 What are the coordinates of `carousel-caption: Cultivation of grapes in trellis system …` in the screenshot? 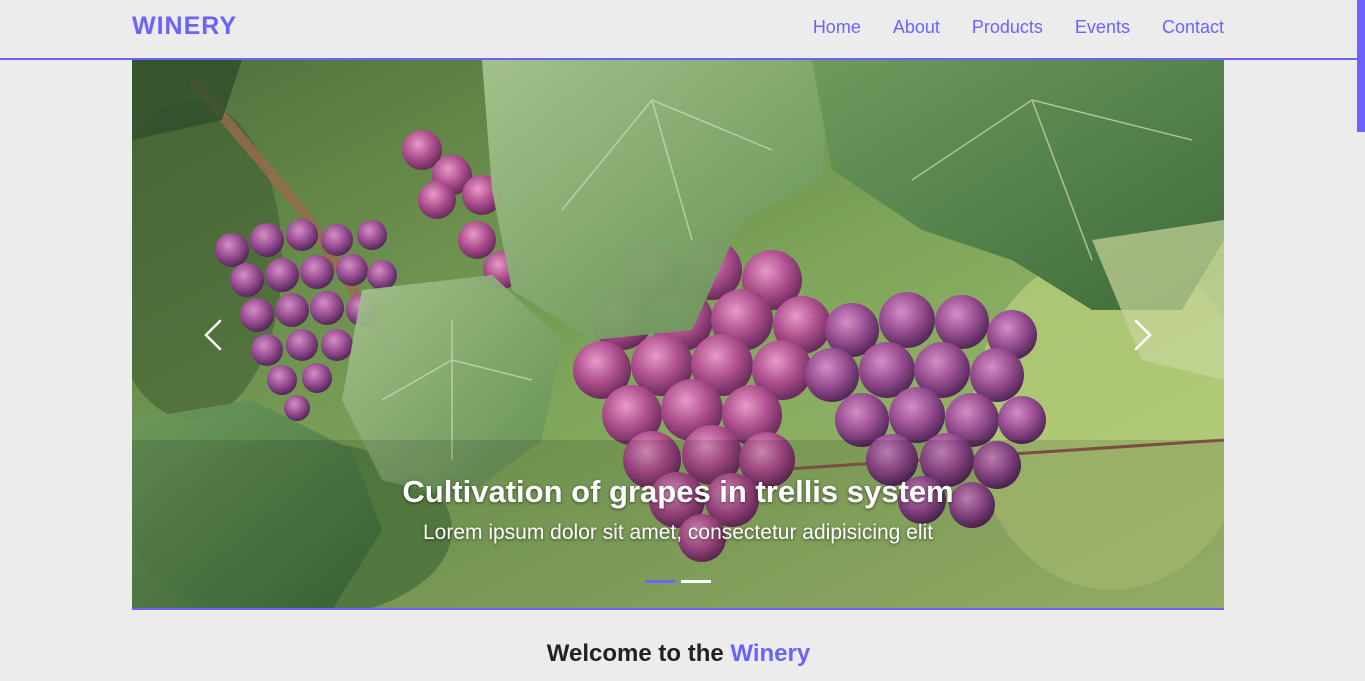 It's located at (678, 510).